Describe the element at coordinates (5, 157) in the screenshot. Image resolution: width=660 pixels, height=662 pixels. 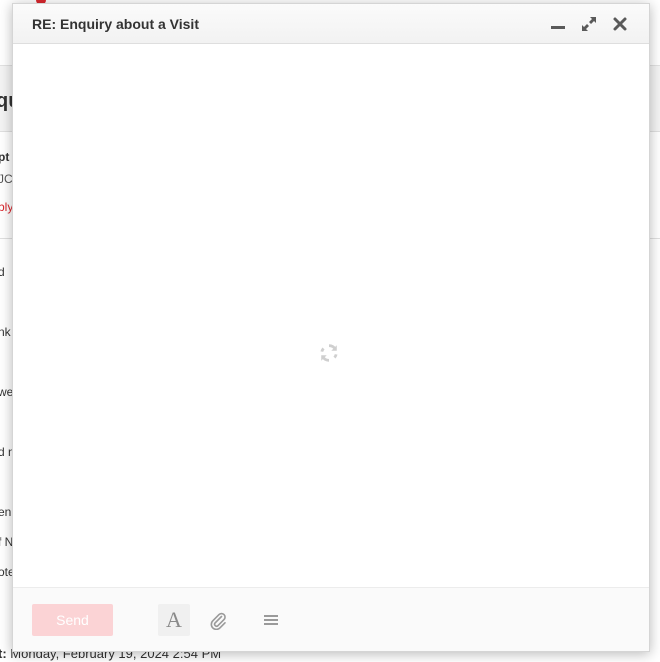
I see `background-text-fragment: pt` at that location.